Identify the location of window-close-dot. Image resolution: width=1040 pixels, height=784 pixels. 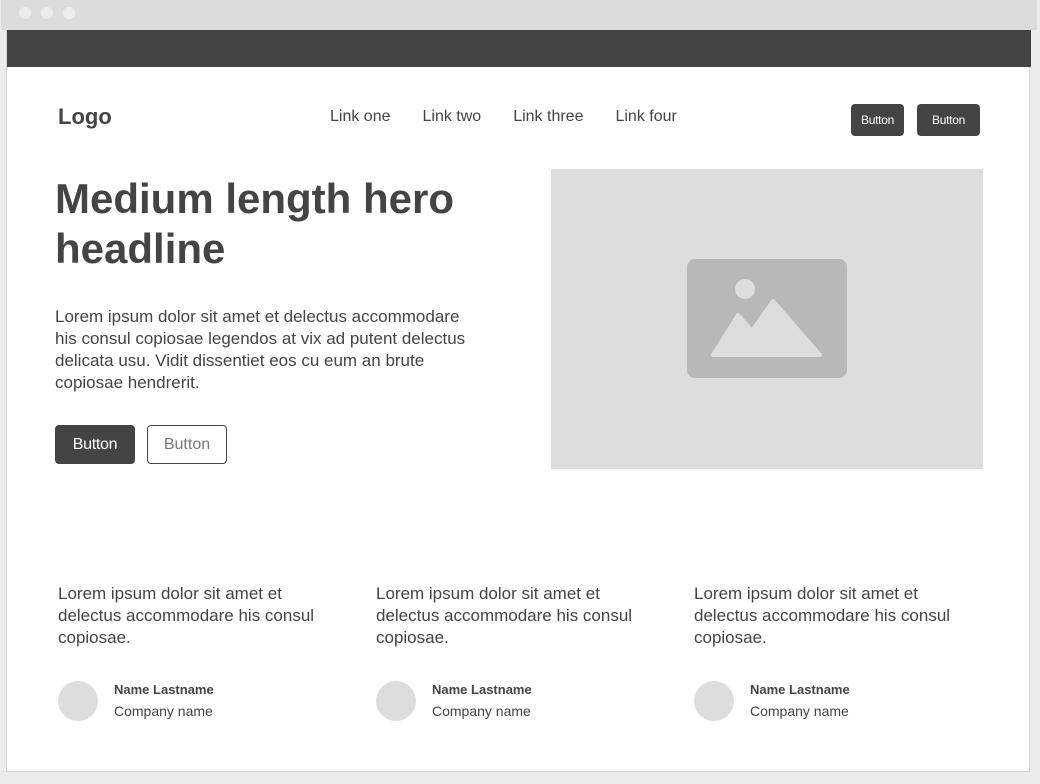
(25, 13).